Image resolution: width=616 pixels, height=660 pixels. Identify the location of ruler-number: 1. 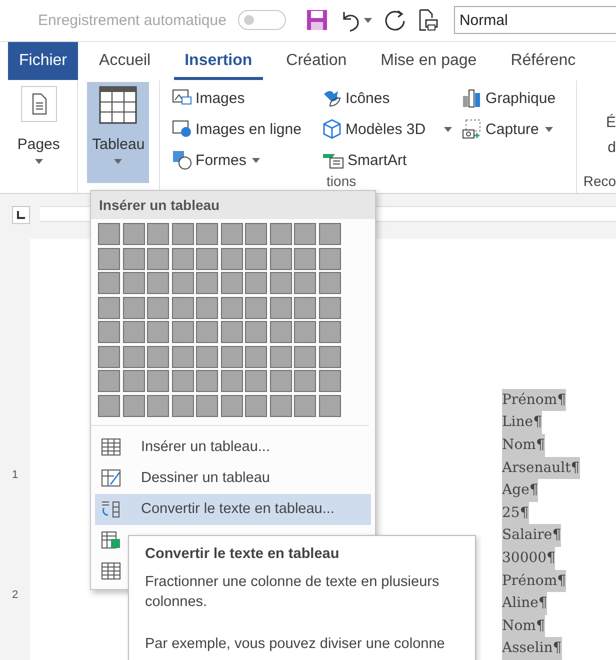
(15, 474).